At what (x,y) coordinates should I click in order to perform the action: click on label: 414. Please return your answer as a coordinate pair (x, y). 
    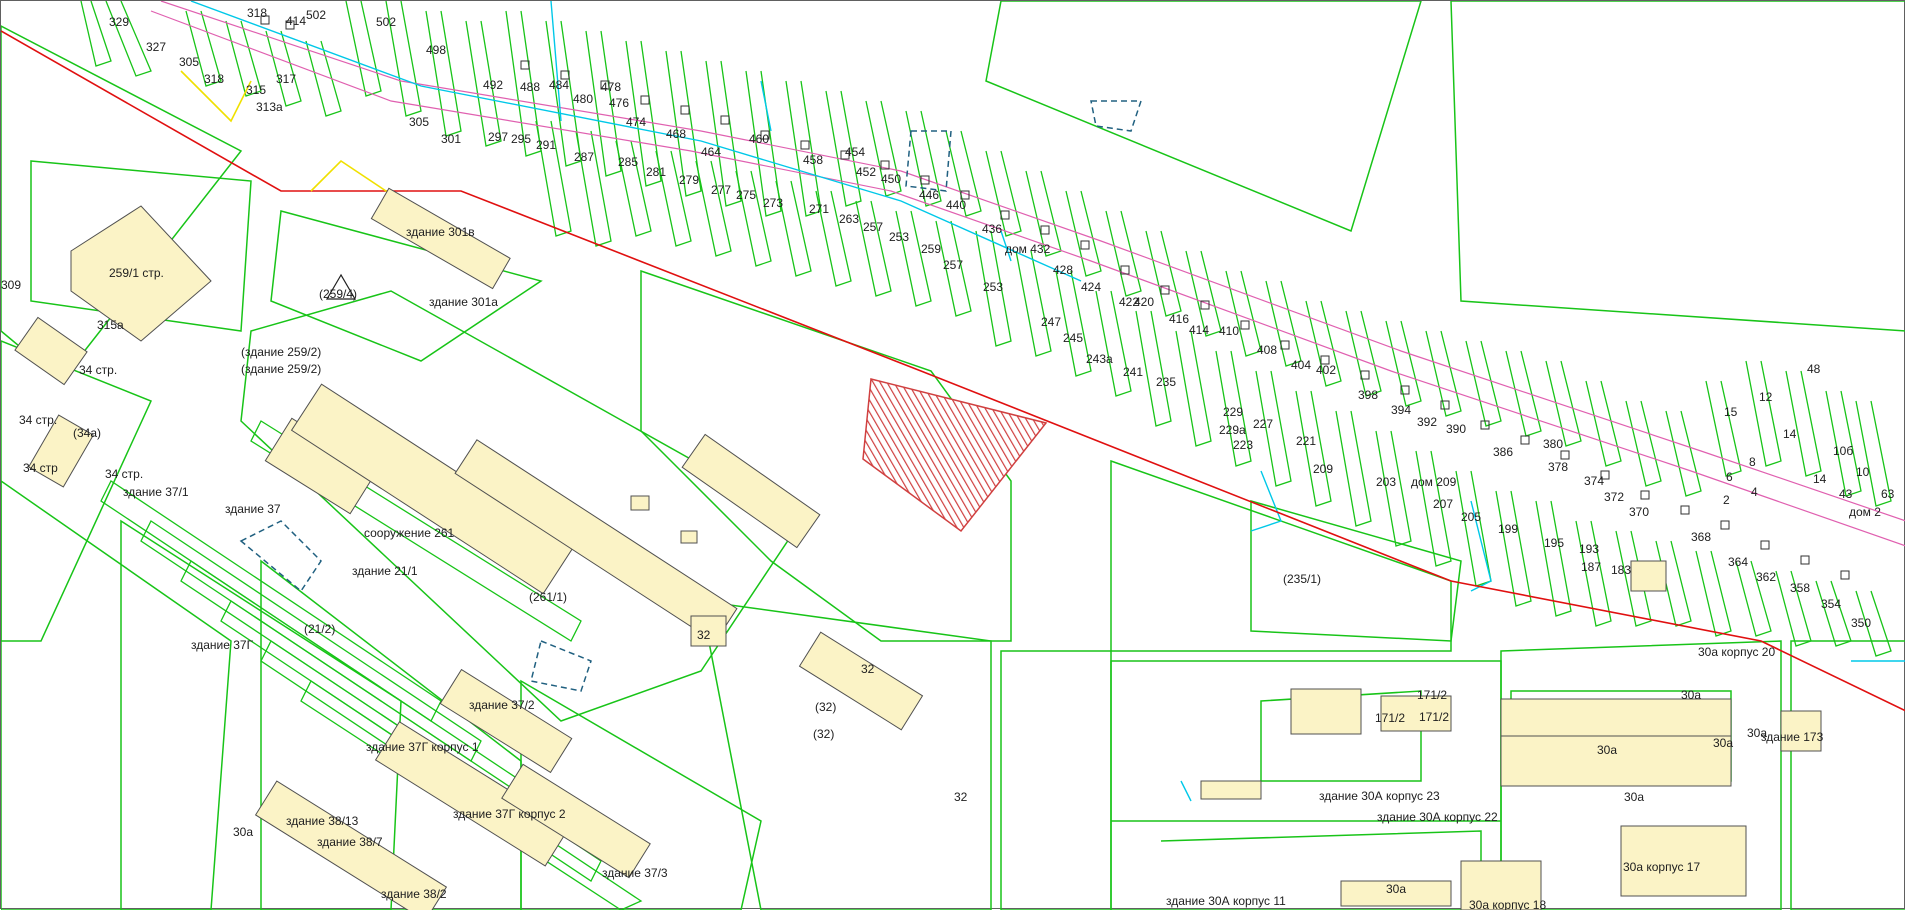
    Looking at the image, I should click on (296, 21).